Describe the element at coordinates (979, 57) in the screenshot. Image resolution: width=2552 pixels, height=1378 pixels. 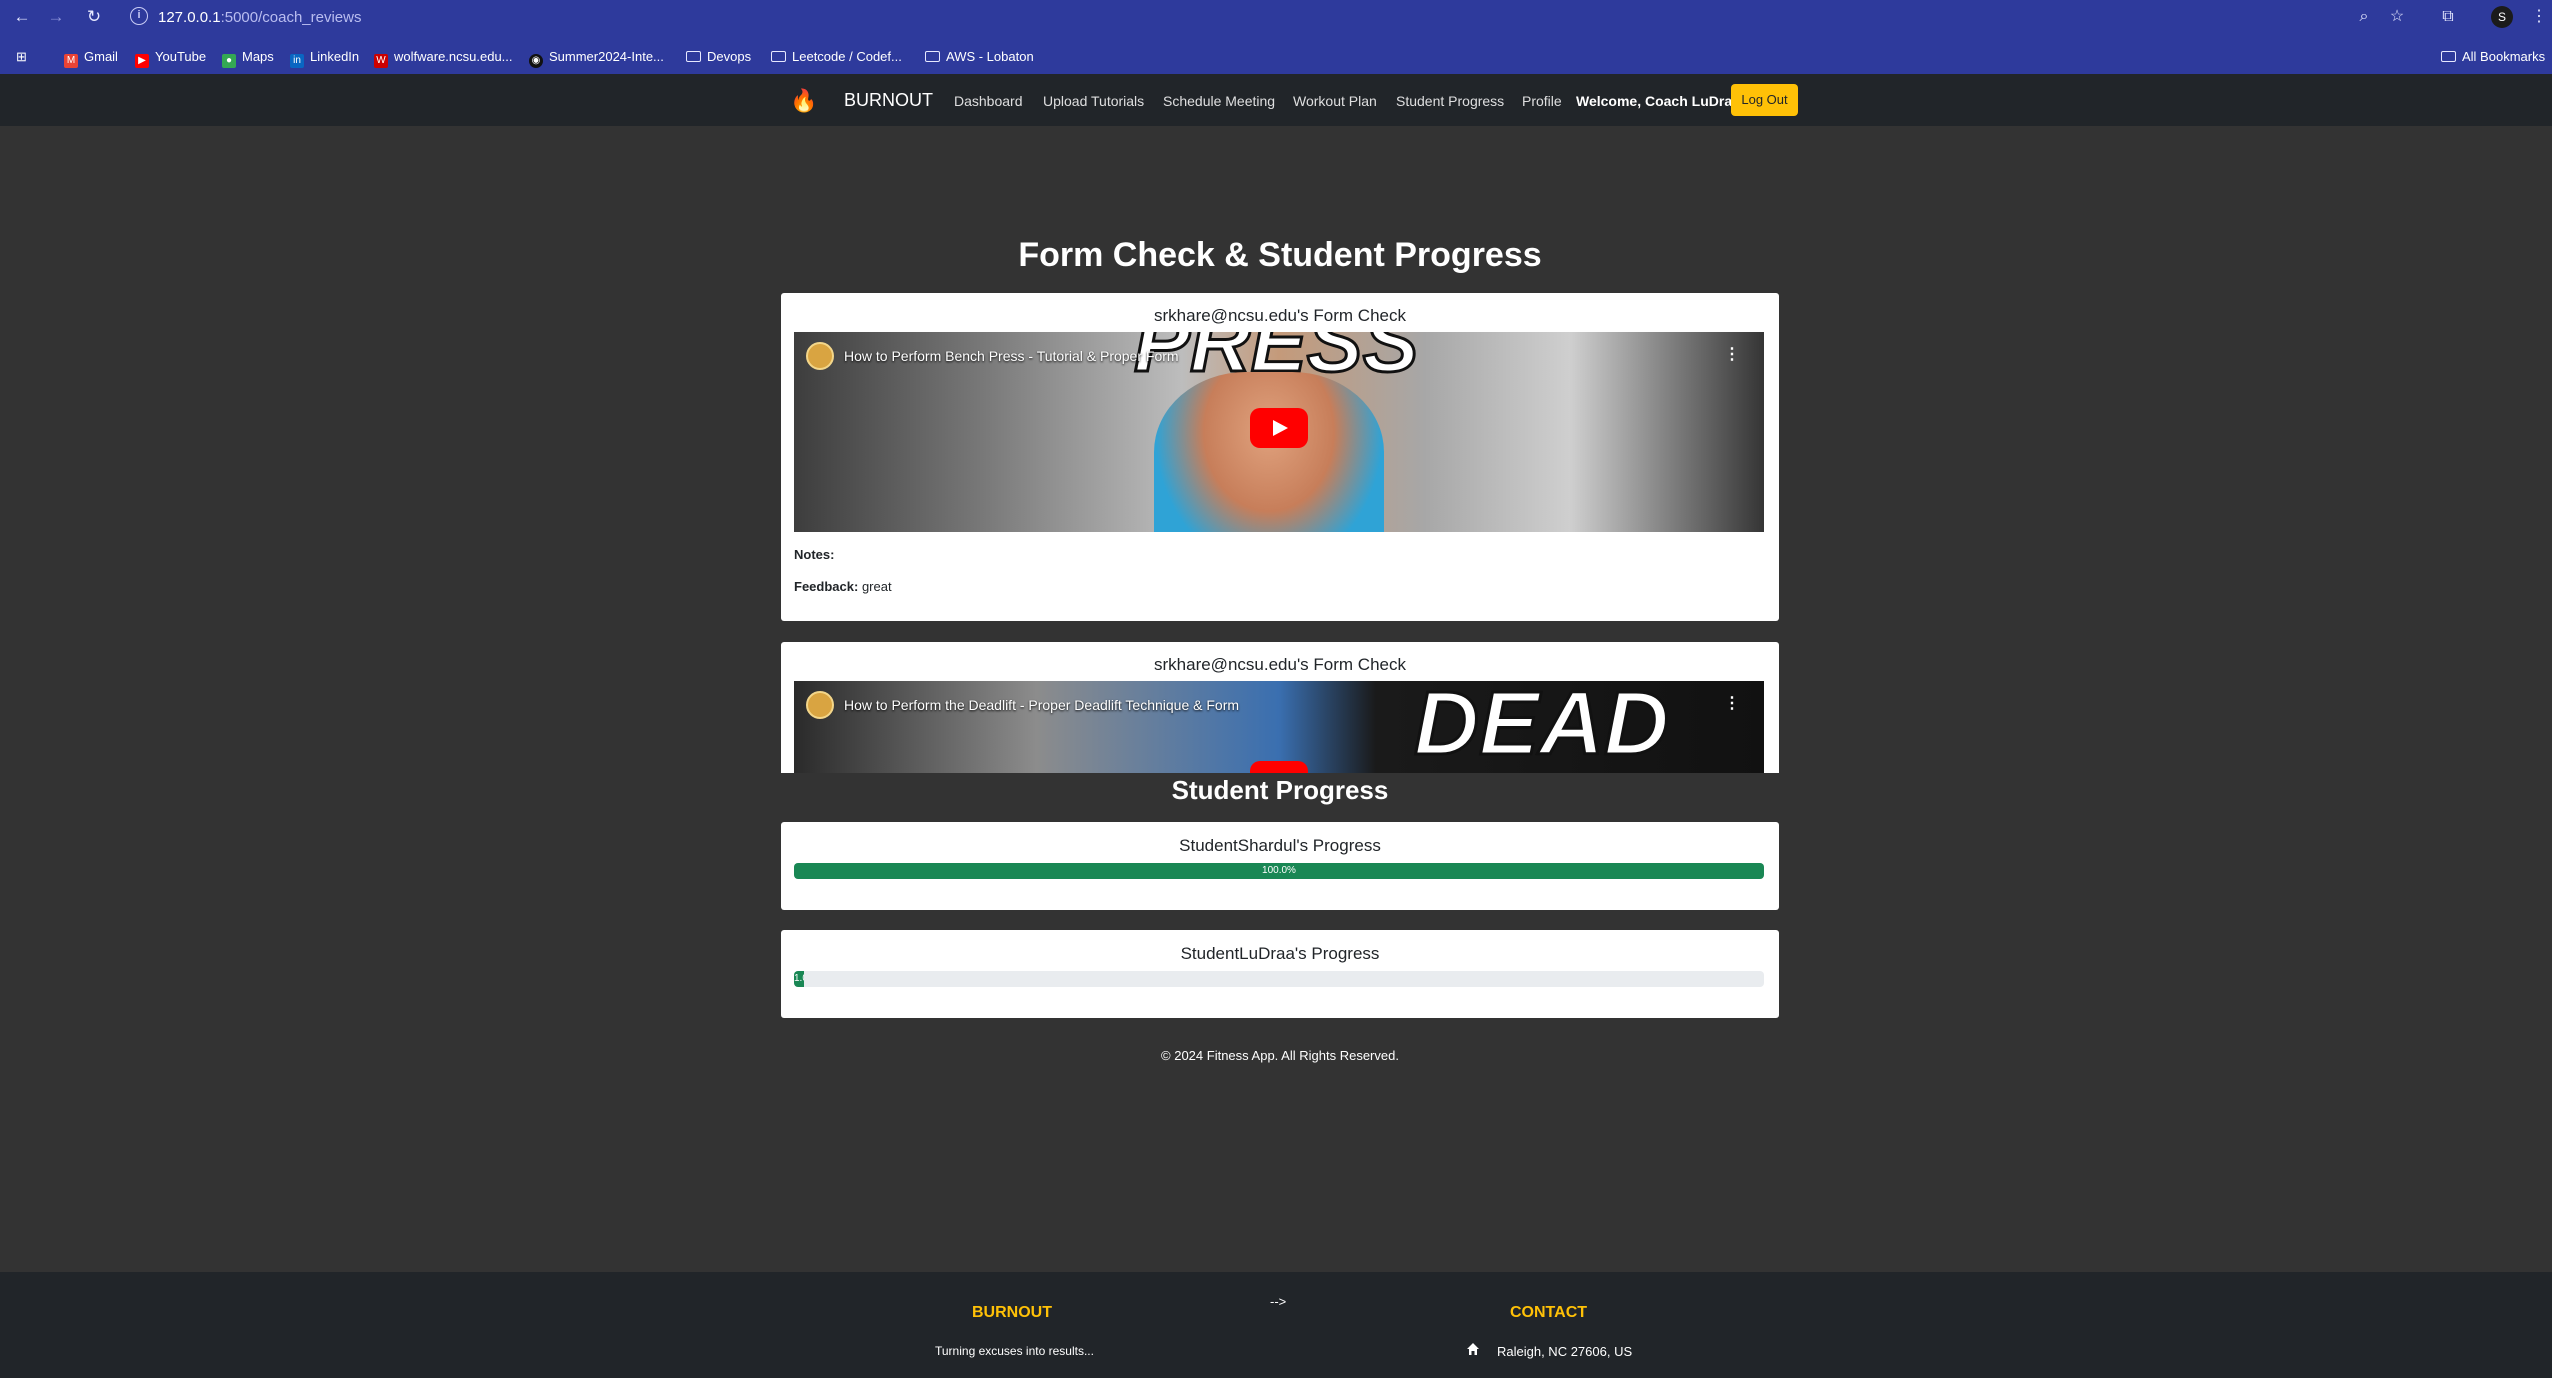
I see `bookmark-aws-lobaton: AWS - Lobaton` at that location.